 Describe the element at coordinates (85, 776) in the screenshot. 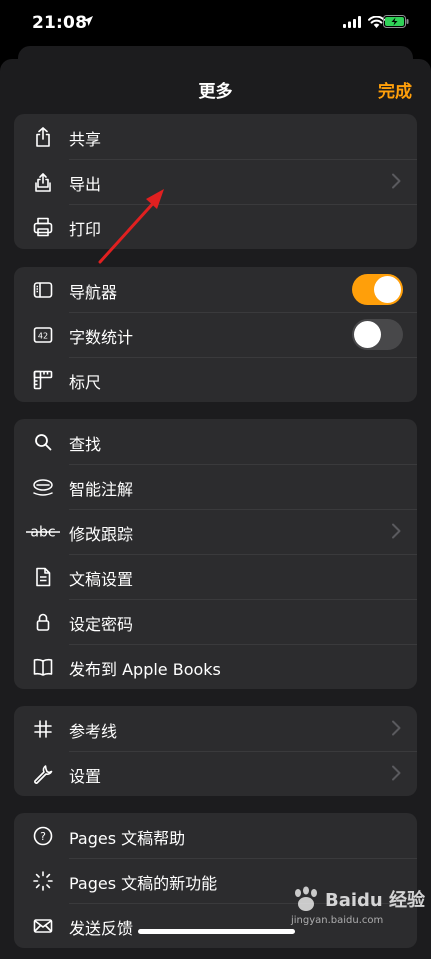

I see `menu-item-label: 设置` at that location.